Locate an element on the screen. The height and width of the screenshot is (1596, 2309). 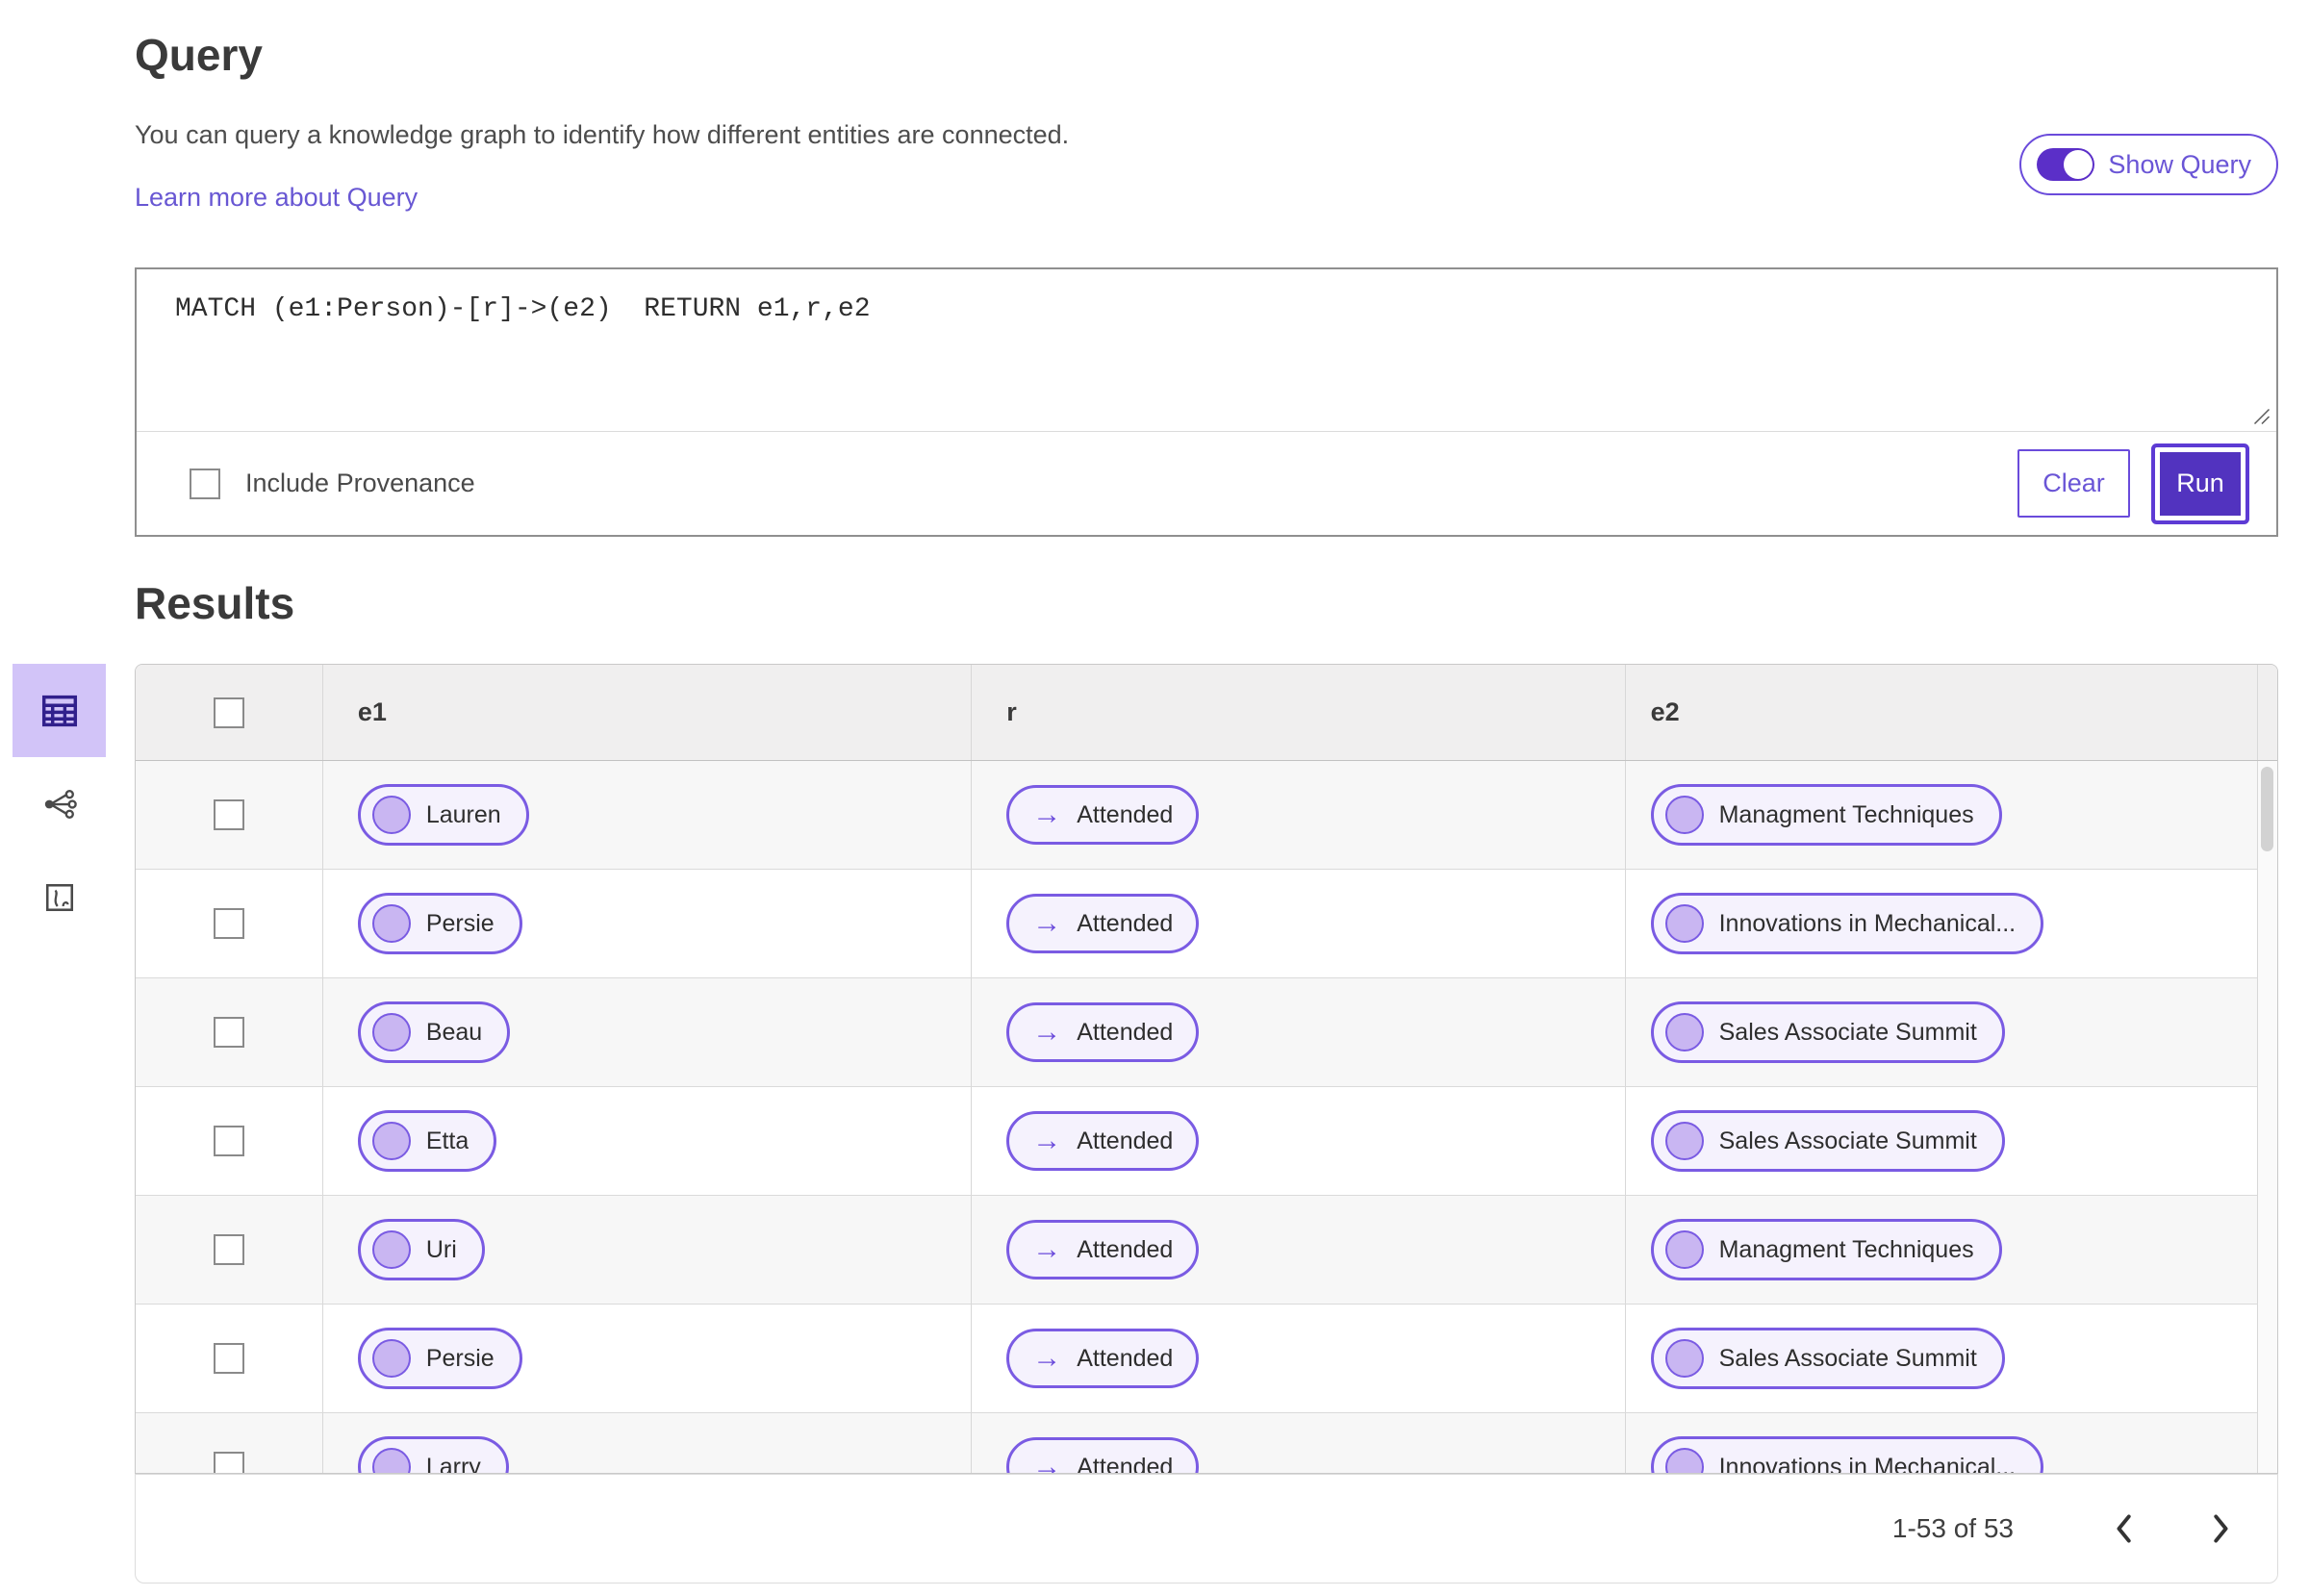
table-scrollbar is located at coordinates (2267, 1117).